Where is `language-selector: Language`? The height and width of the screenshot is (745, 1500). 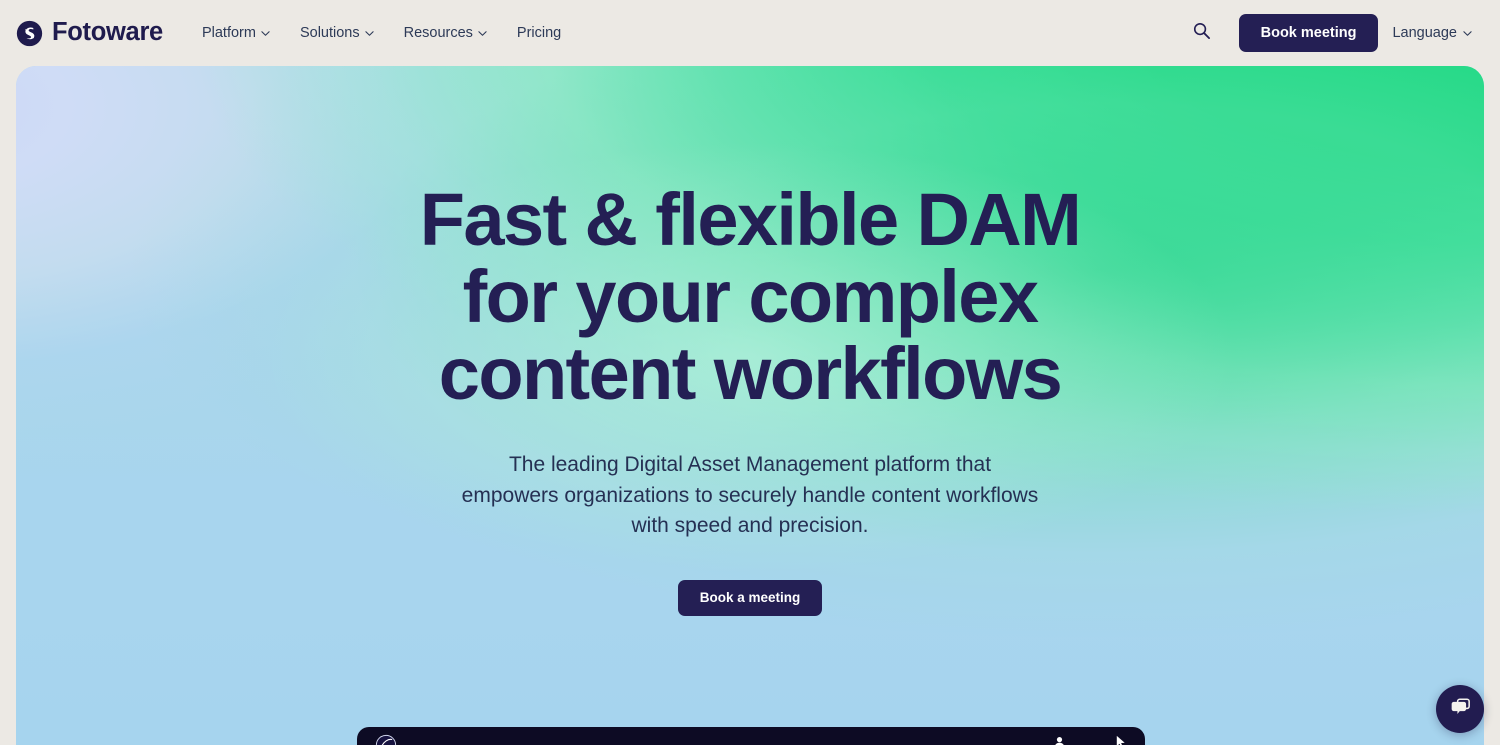
language-selector: Language is located at coordinates (1432, 33).